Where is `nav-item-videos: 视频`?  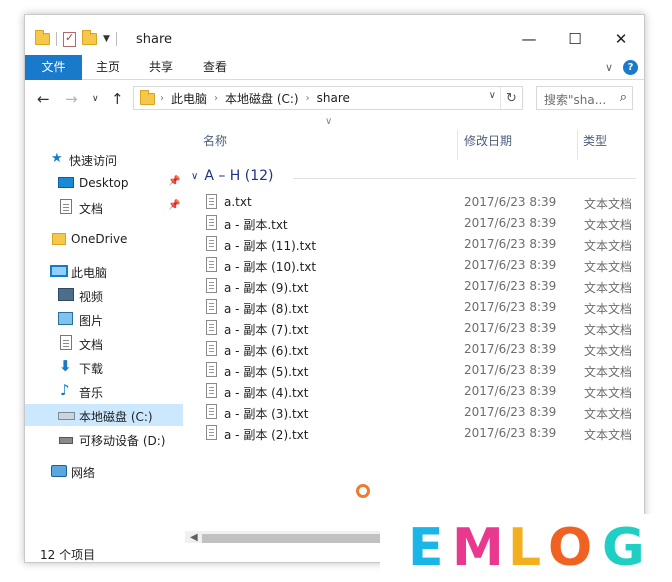 nav-item-videos: 视频 is located at coordinates (104, 295).